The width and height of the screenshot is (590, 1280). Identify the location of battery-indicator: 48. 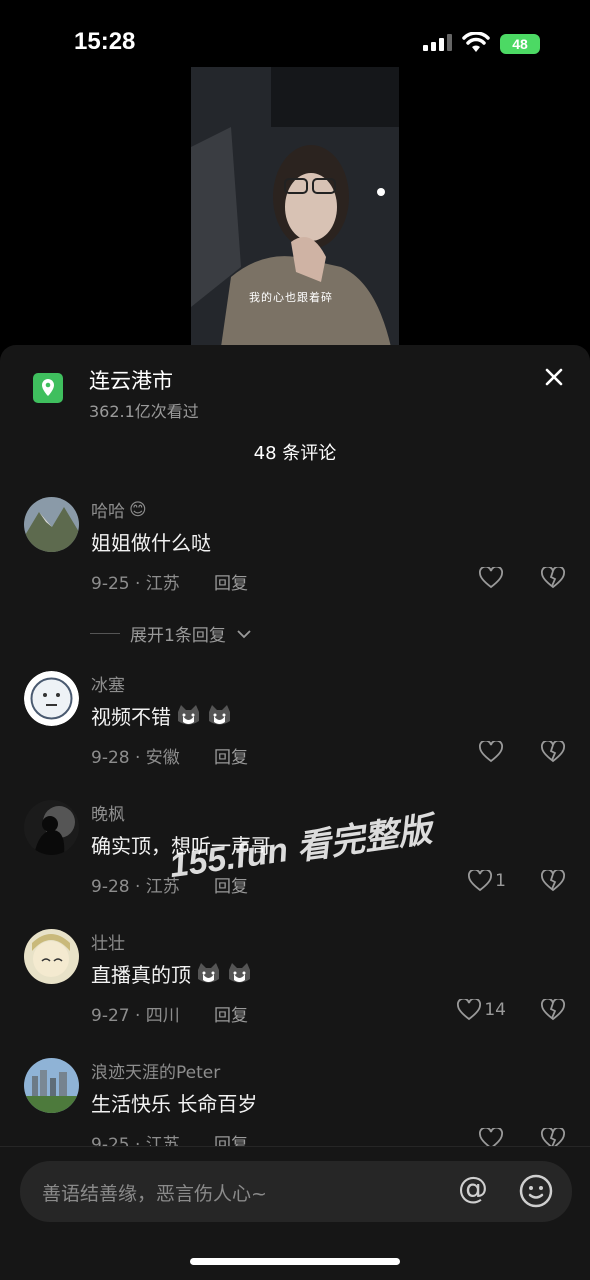
(520, 44).